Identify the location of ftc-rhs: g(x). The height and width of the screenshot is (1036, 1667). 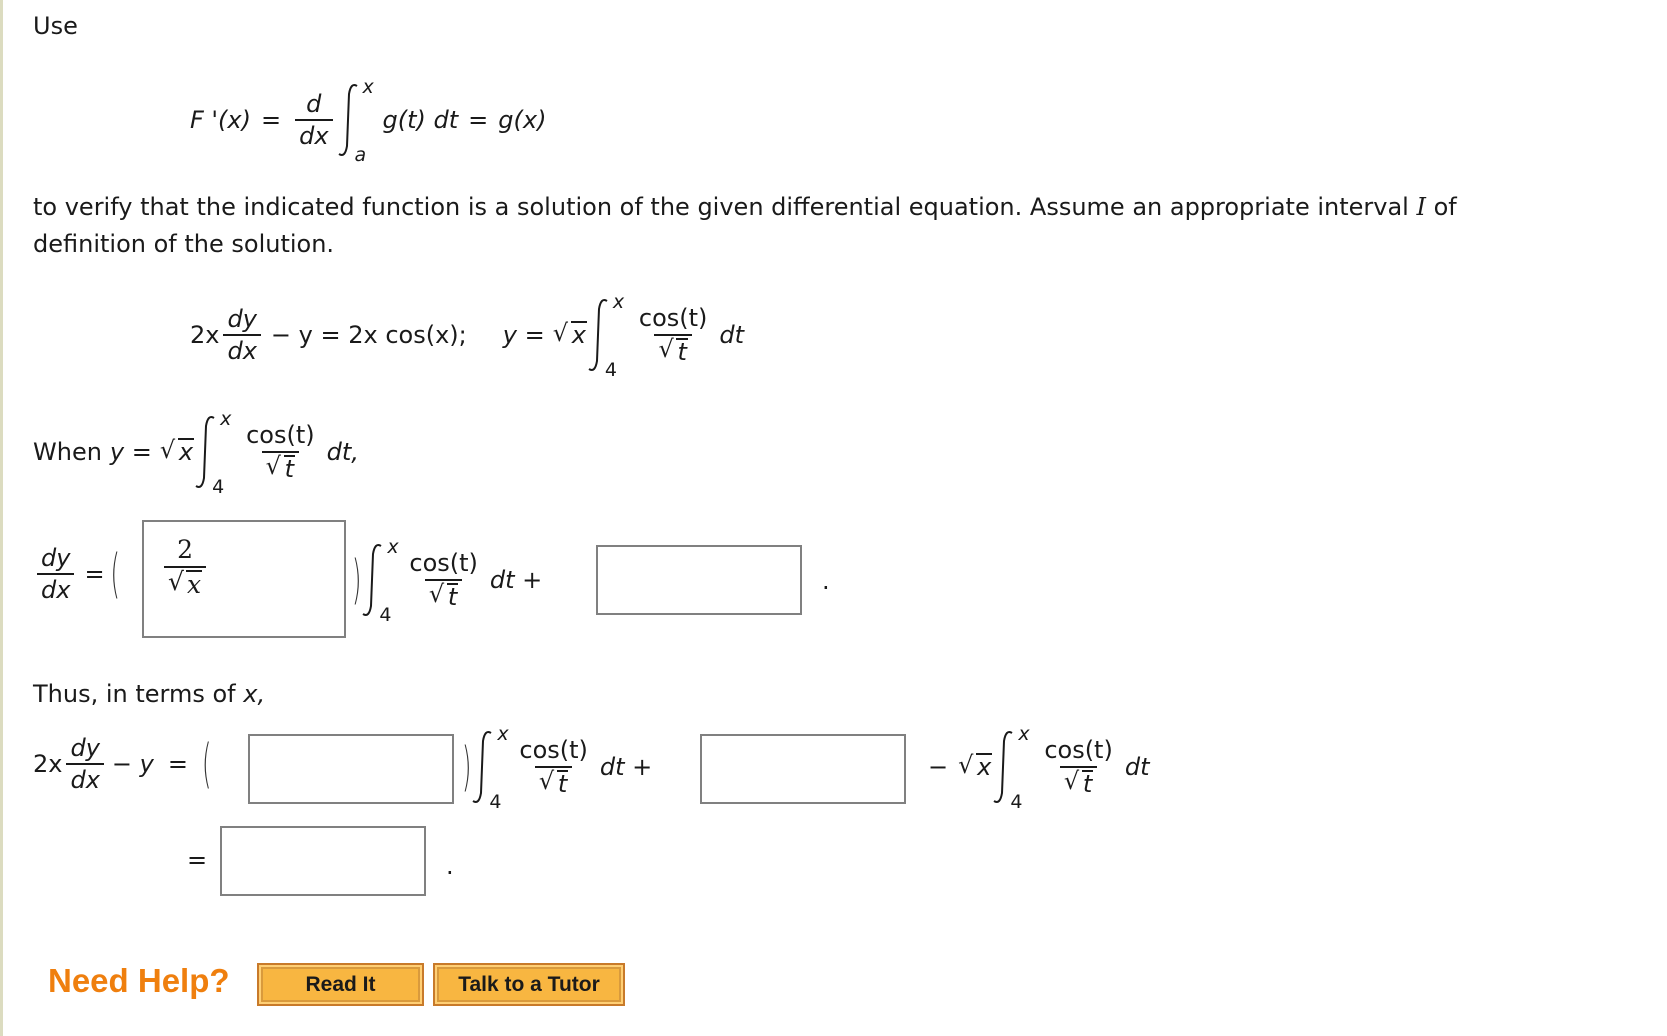
(522, 120).